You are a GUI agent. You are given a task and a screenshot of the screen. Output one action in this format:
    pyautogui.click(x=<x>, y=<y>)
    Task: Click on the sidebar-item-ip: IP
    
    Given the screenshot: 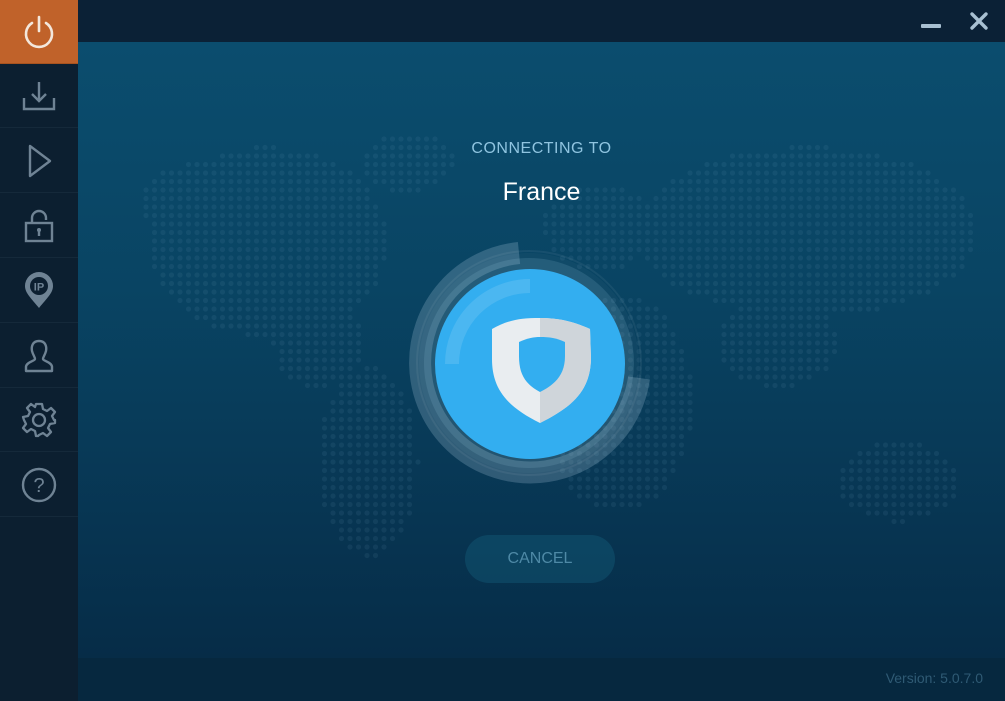 What is the action you would take?
    pyautogui.click(x=39, y=291)
    